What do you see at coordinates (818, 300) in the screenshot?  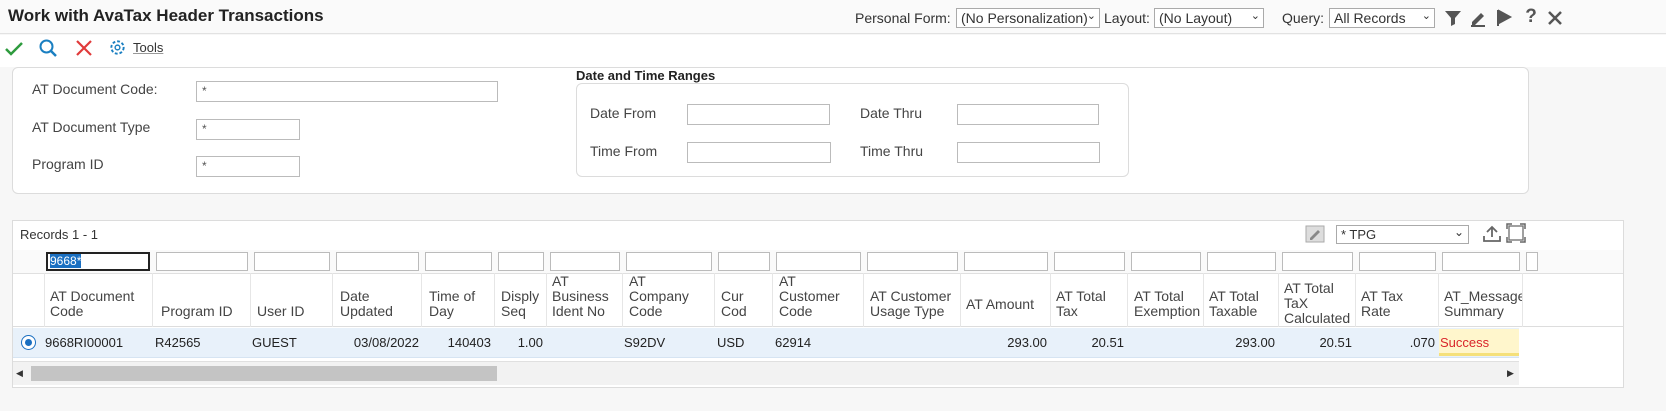 I see `header-customer-code: AT Customer Code` at bounding box center [818, 300].